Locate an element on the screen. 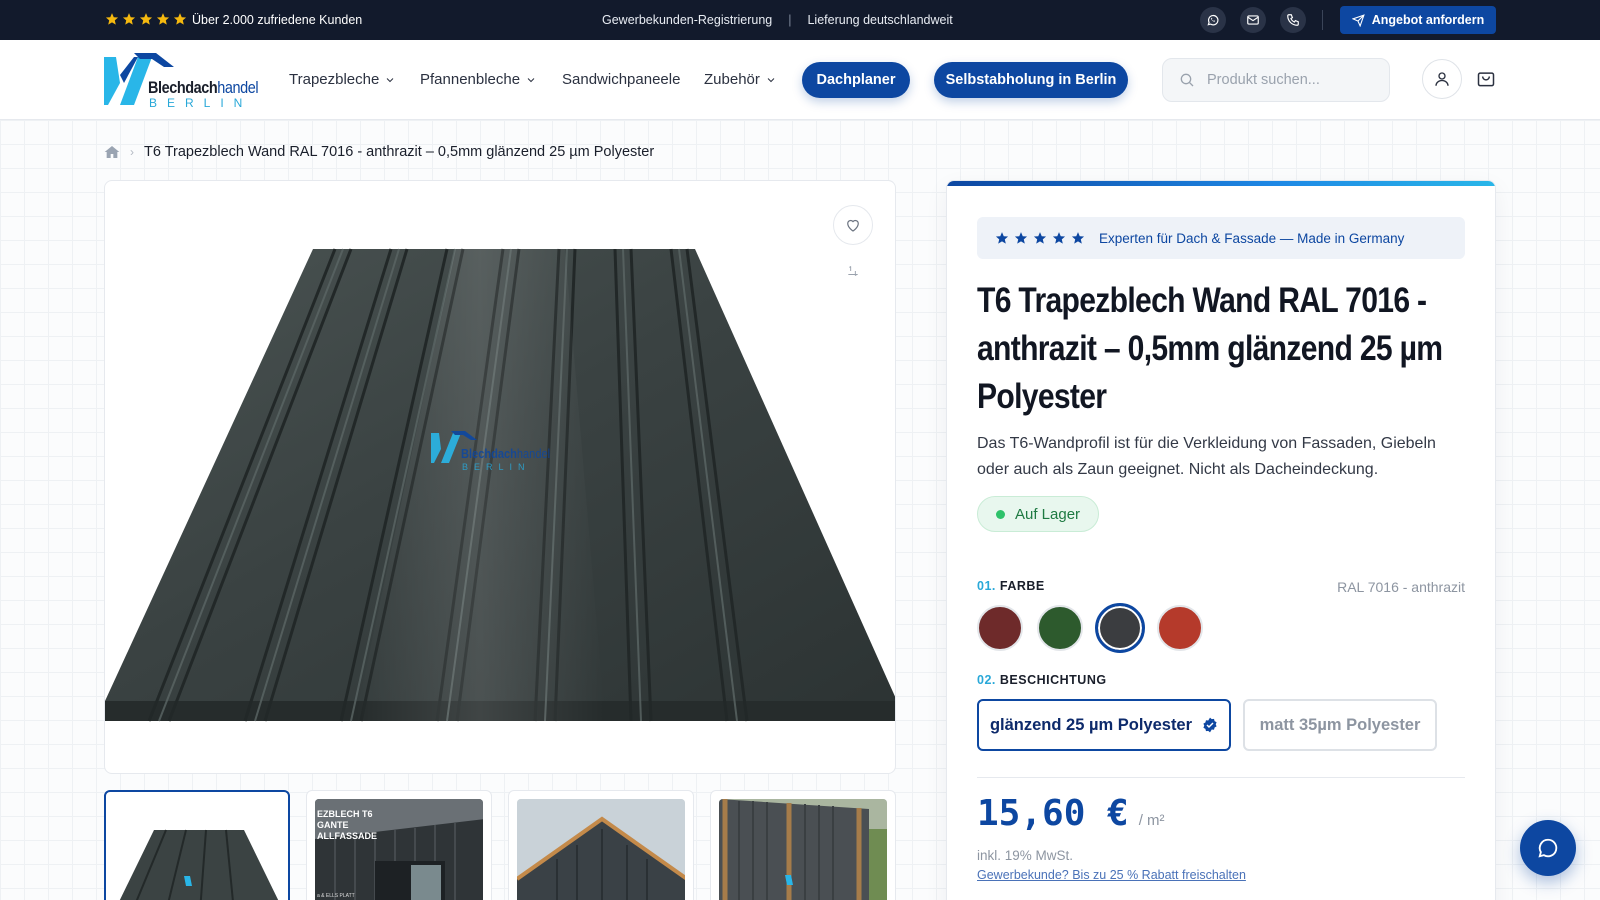 This screenshot has height=900, width=1600. cart-button is located at coordinates (1486, 79).